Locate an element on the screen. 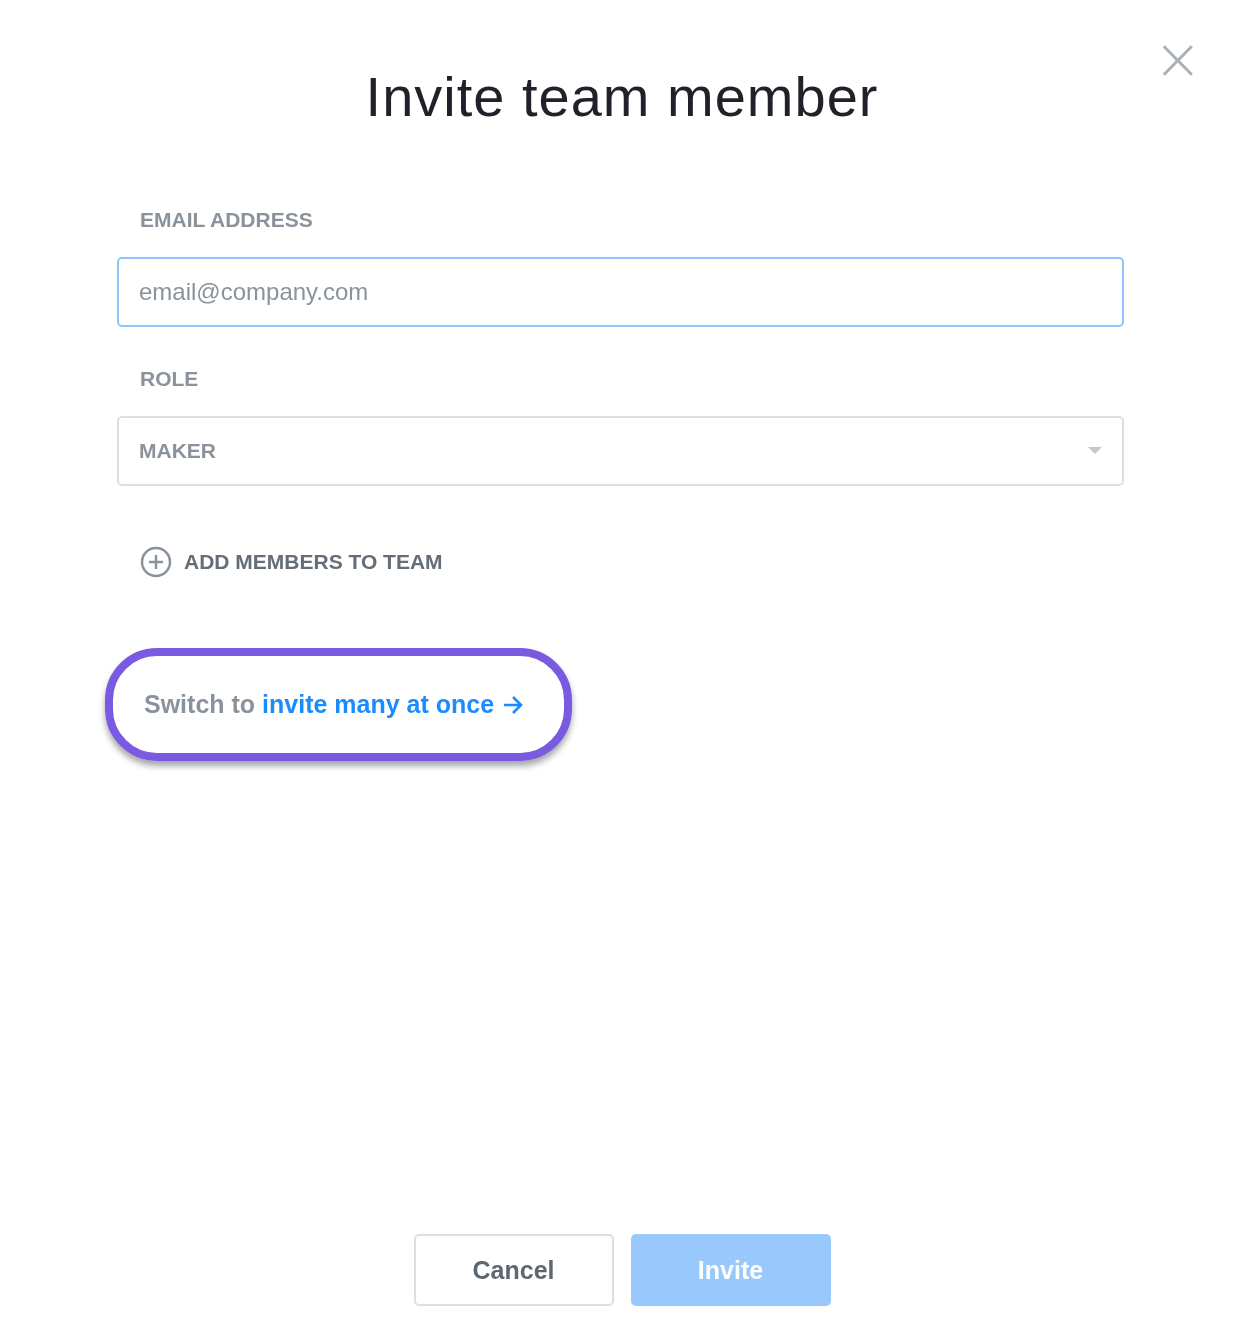 The height and width of the screenshot is (1342, 1244). role-dropdown: MAKER is located at coordinates (620, 451).